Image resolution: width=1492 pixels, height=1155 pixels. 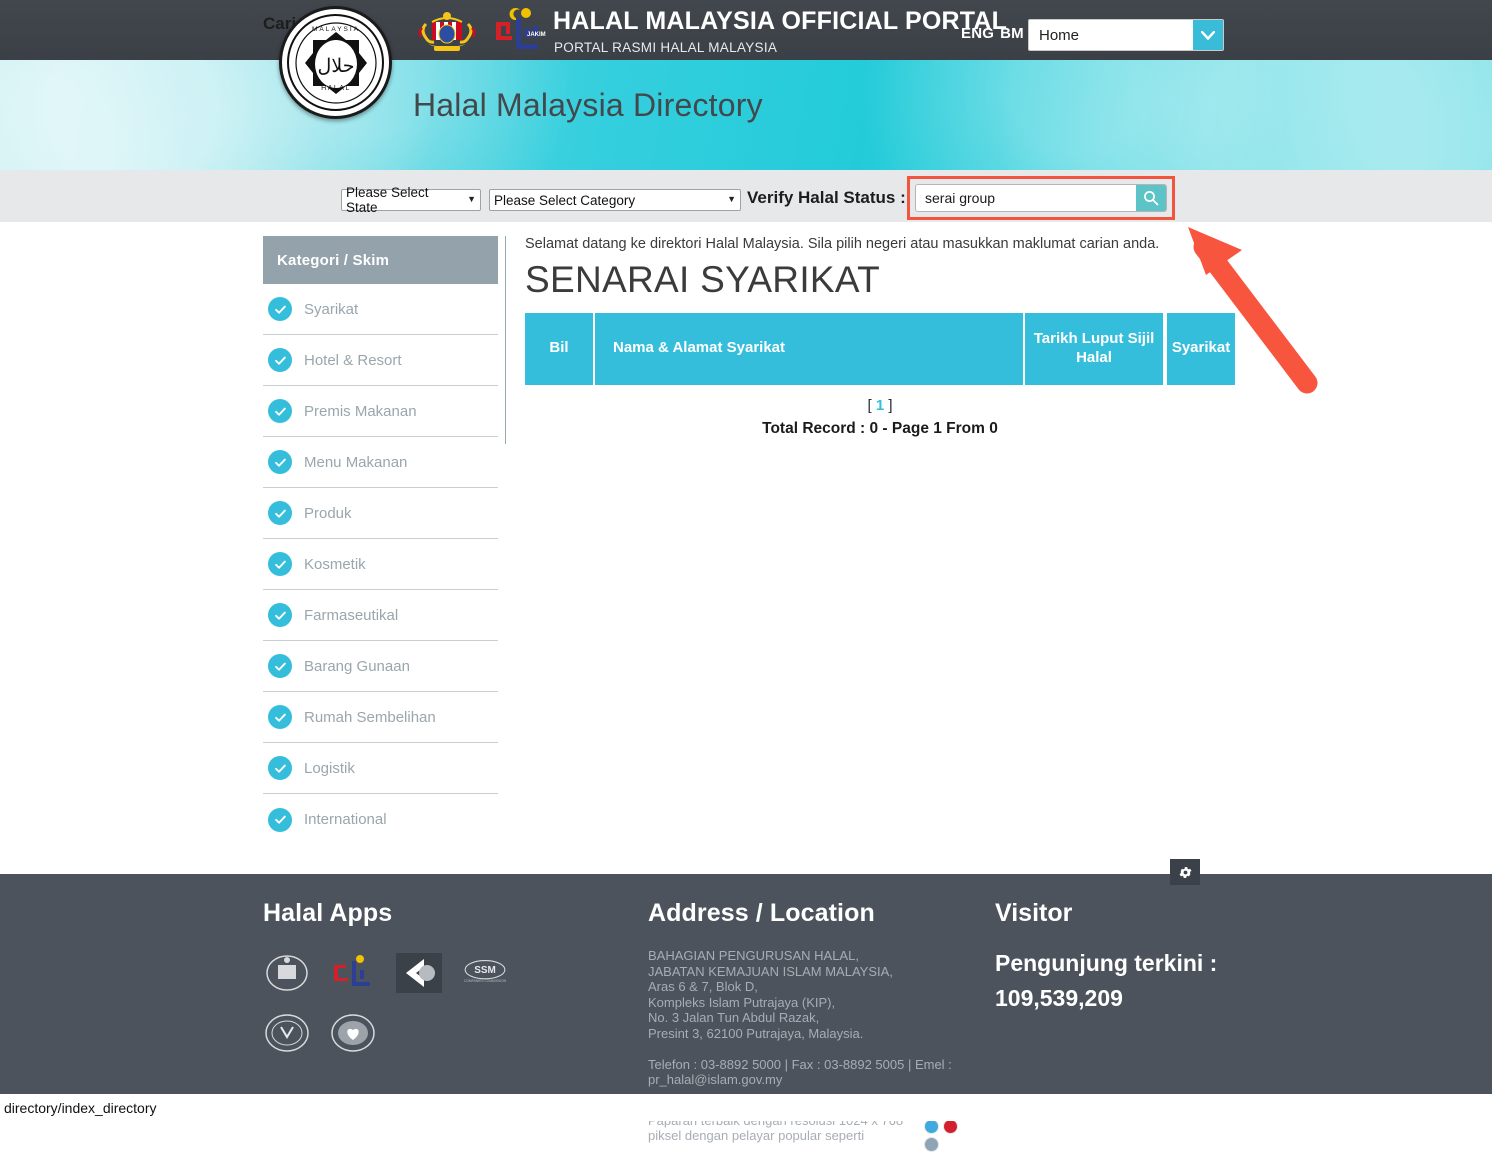 I want to click on sidebar-item-label: Kosmetik, so click(x=335, y=564).